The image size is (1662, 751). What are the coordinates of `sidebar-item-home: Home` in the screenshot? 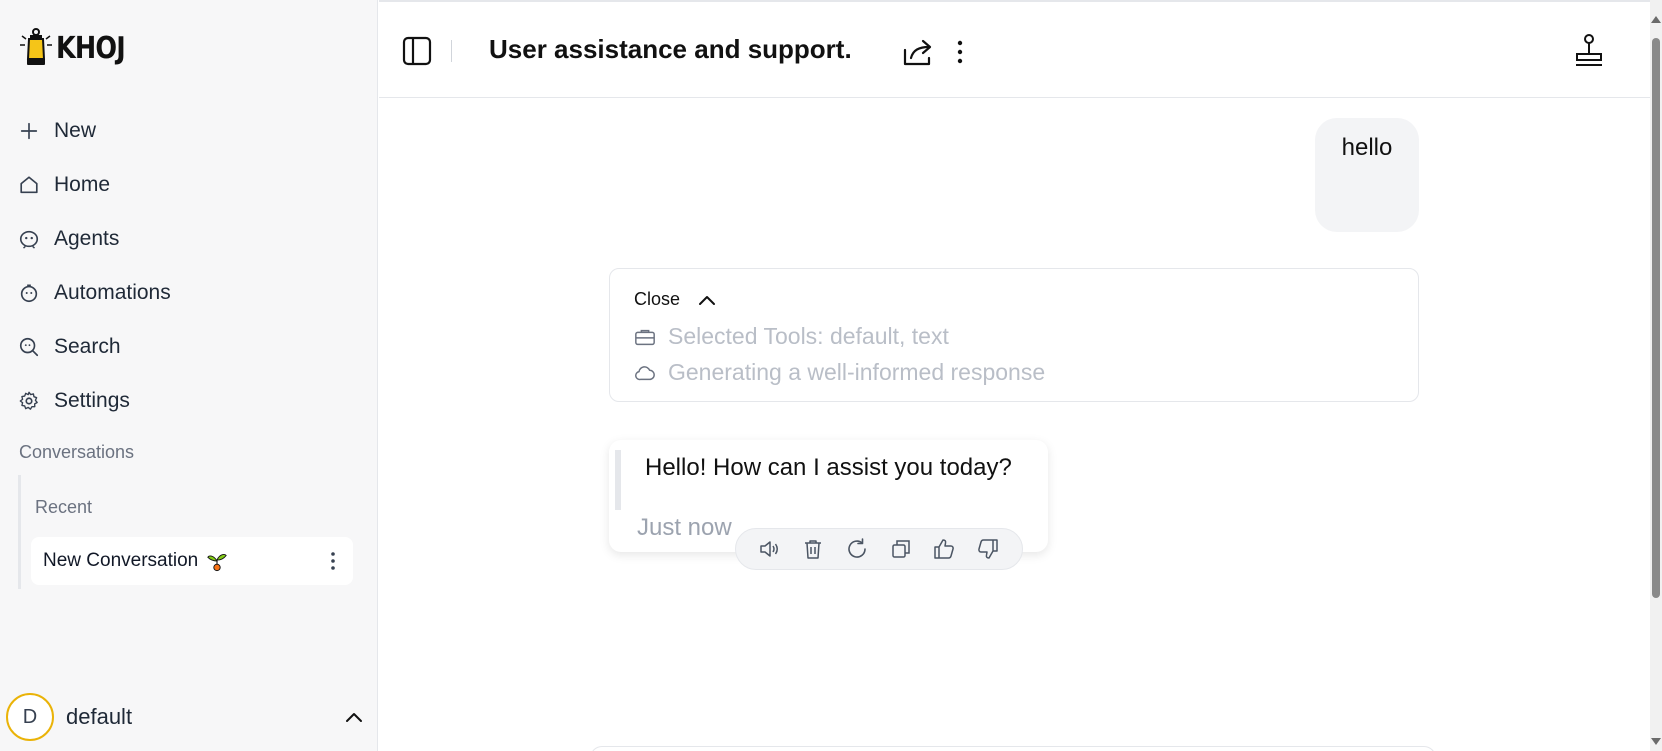 It's located at (94, 185).